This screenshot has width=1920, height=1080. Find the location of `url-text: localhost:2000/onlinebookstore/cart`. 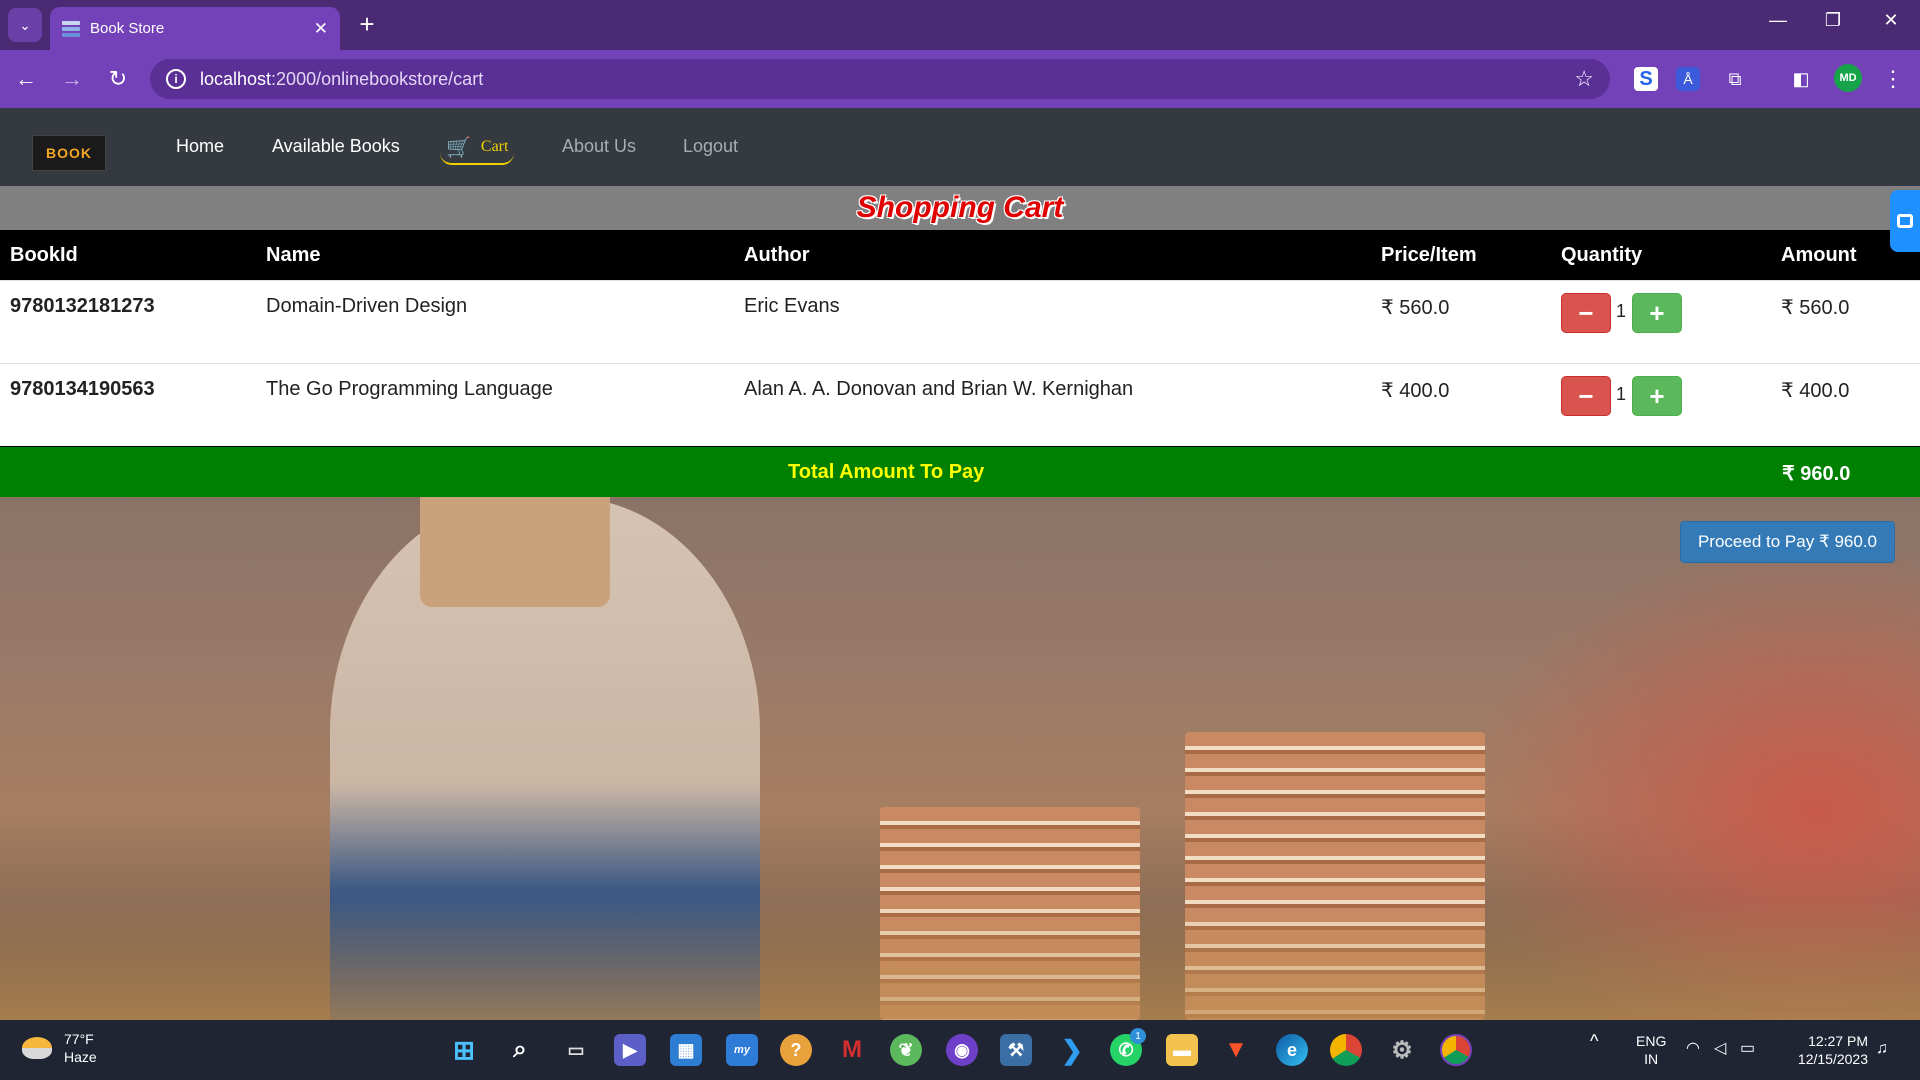

url-text: localhost:2000/onlinebookstore/cart is located at coordinates (342, 78).